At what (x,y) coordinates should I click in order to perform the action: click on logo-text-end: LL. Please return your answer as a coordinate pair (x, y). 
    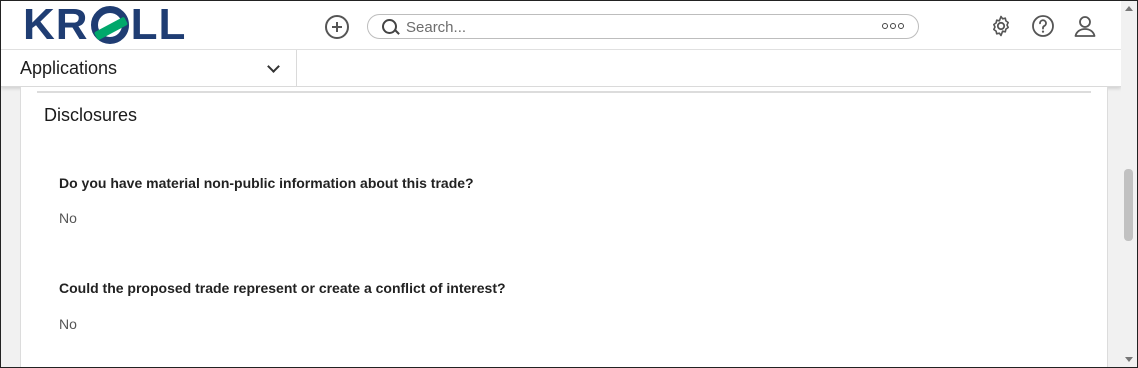
    Looking at the image, I should click on (158, 24).